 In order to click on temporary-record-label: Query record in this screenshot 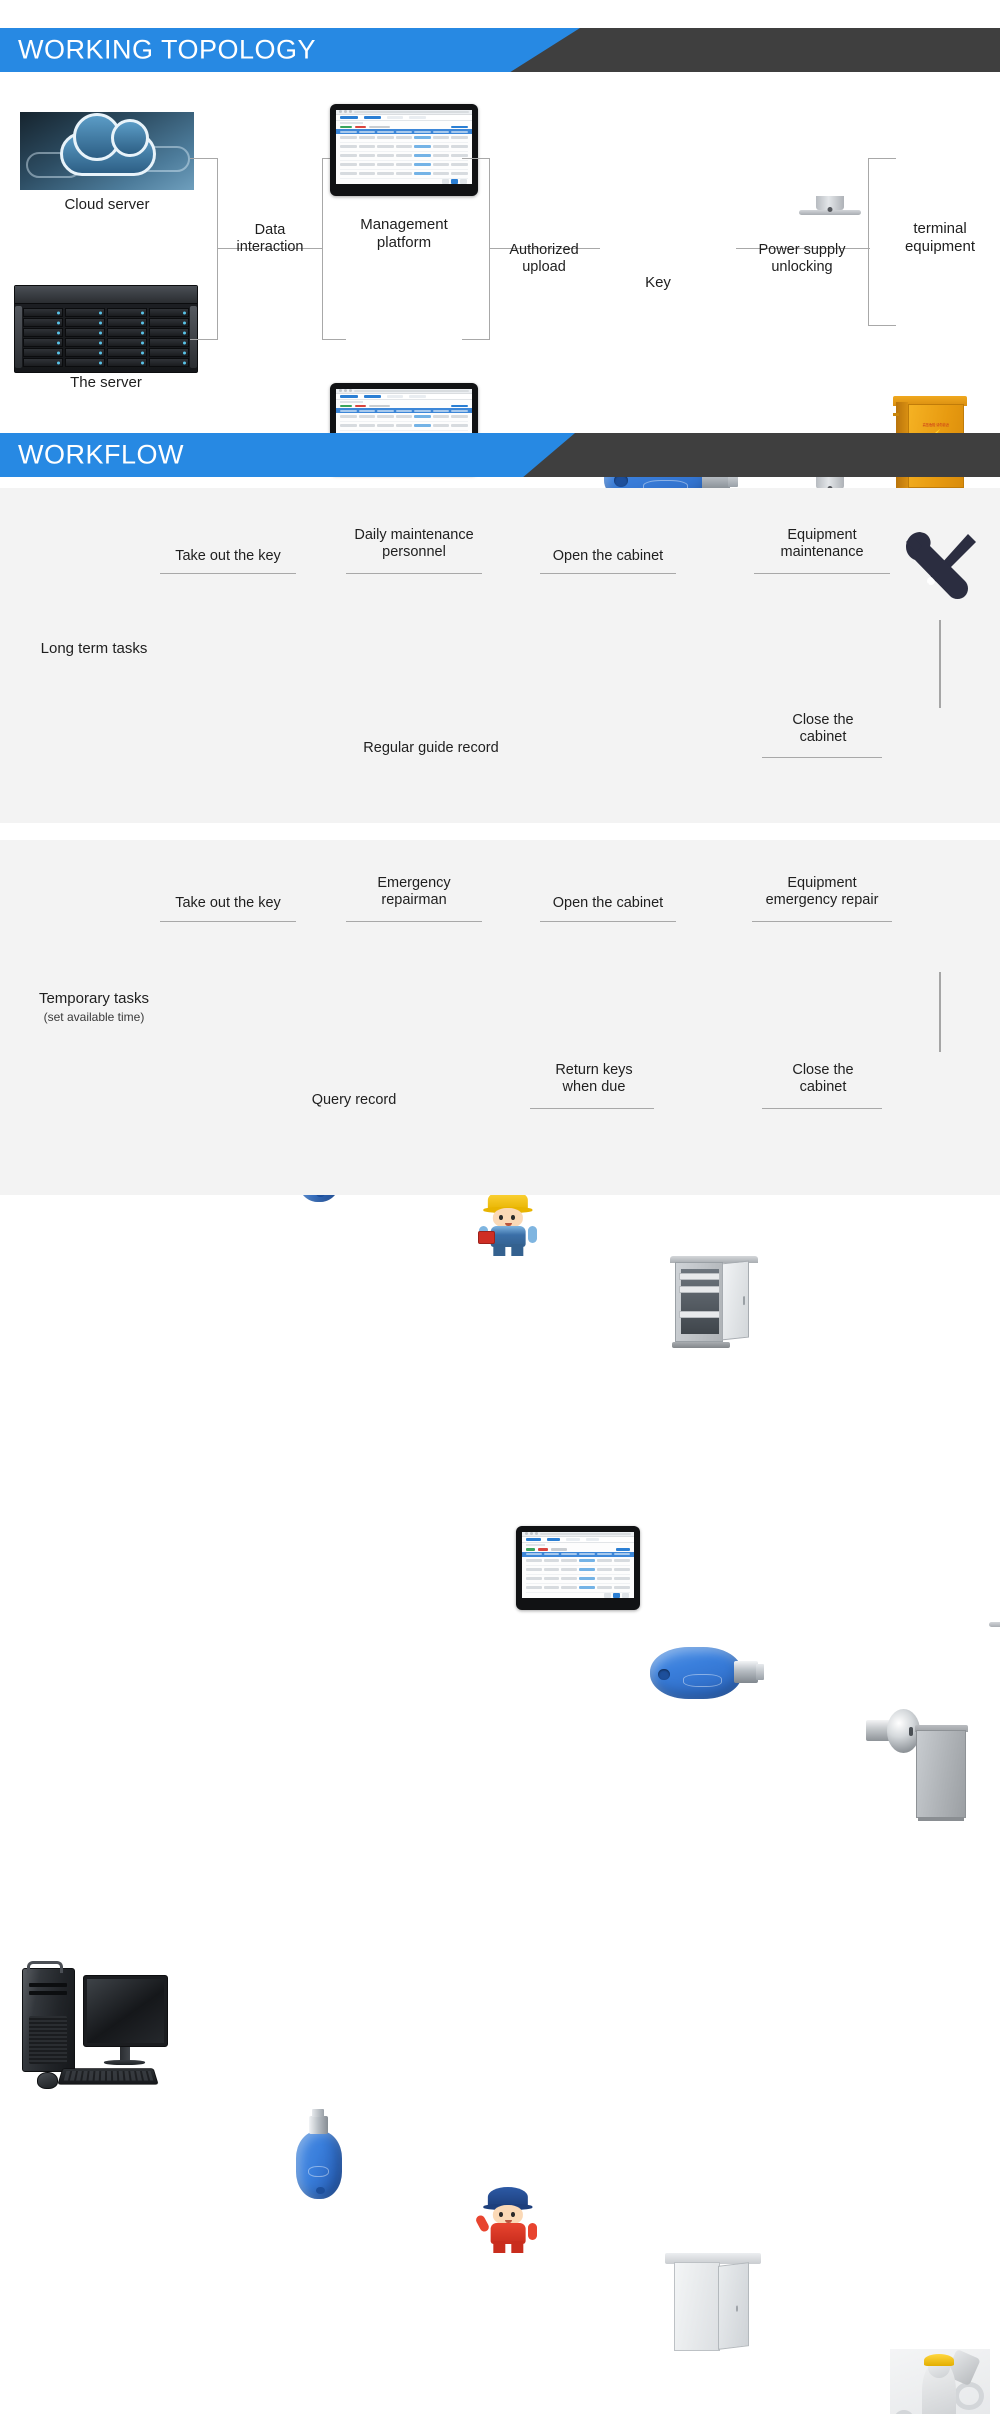, I will do `click(354, 1100)`.